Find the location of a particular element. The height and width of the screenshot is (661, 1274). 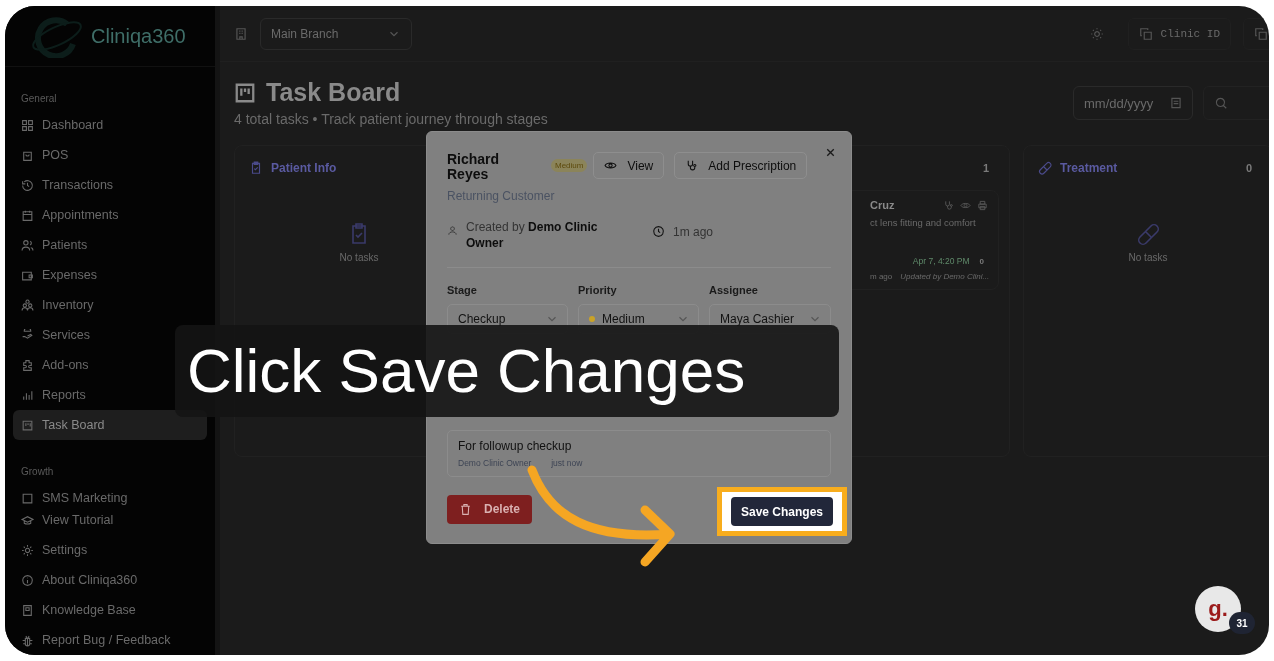

nav-item: Settings is located at coordinates (110, 550).